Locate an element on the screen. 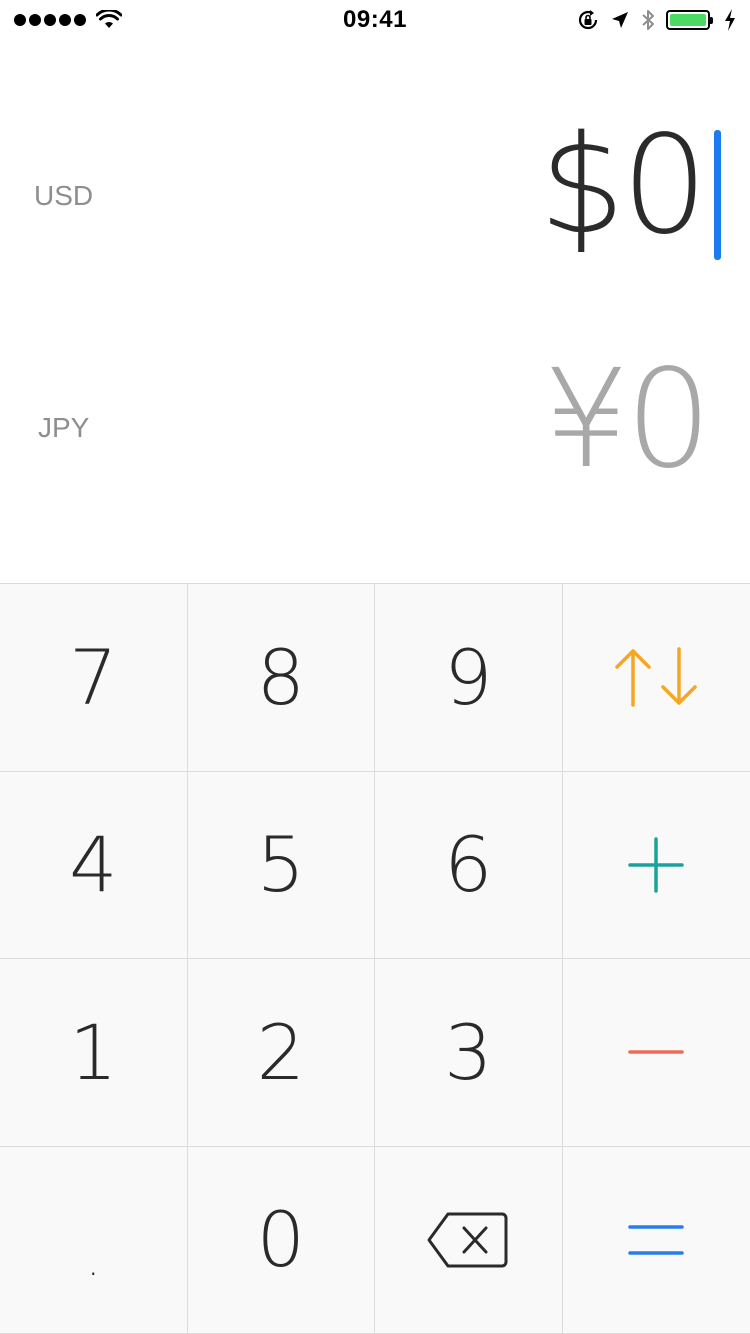  key-0: 0 is located at coordinates (281, 1240).